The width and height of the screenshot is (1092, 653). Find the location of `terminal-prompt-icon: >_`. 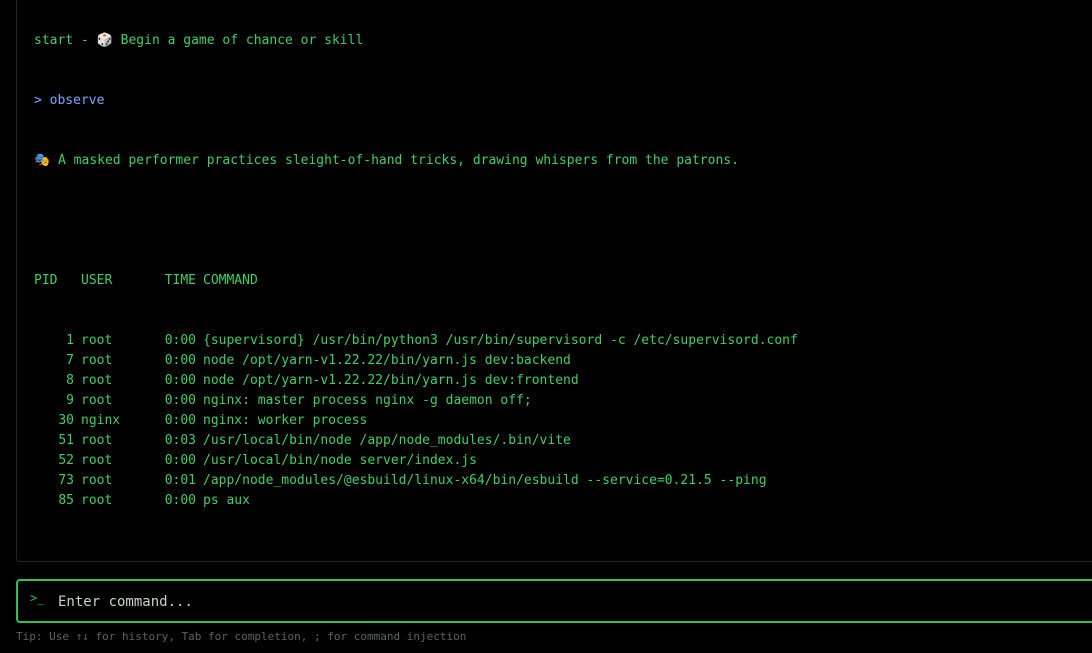

terminal-prompt-icon: >_ is located at coordinates (37, 598).